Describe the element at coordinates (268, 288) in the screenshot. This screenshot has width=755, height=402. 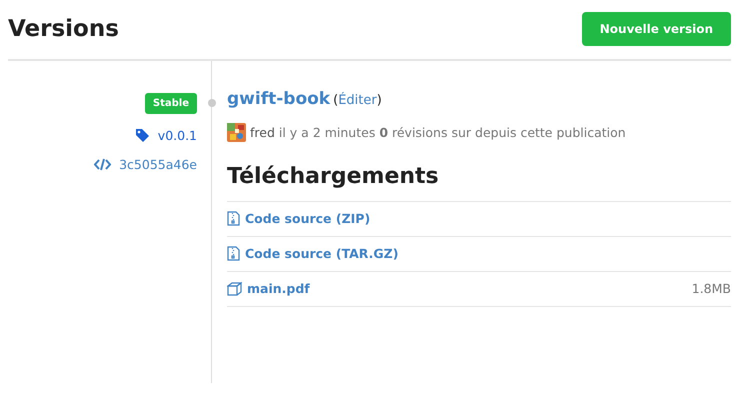
I see `download-link: main.pdf` at that location.